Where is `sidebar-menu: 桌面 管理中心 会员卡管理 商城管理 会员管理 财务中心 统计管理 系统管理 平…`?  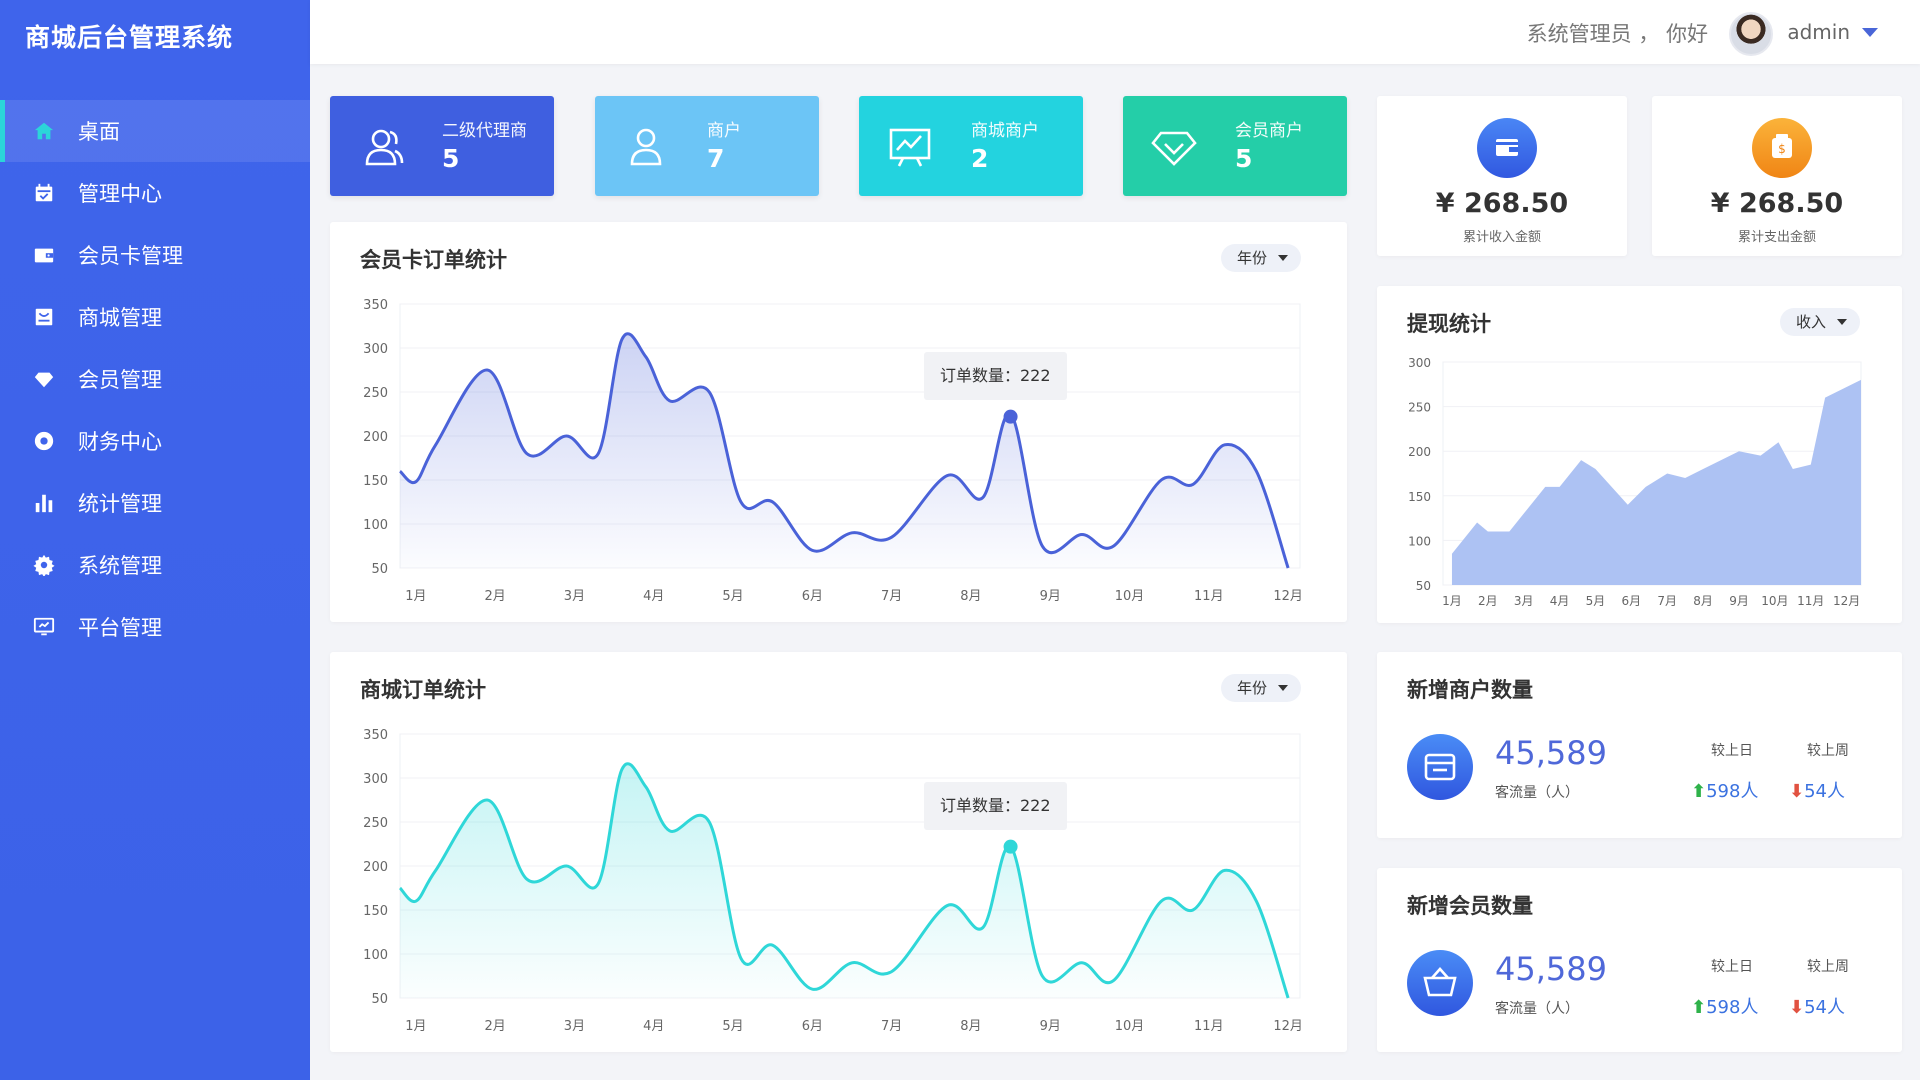
sidebar-menu: 桌面 管理中心 会员卡管理 商城管理 会员管理 财务中心 统计管理 系统管理 平… is located at coordinates (155, 379).